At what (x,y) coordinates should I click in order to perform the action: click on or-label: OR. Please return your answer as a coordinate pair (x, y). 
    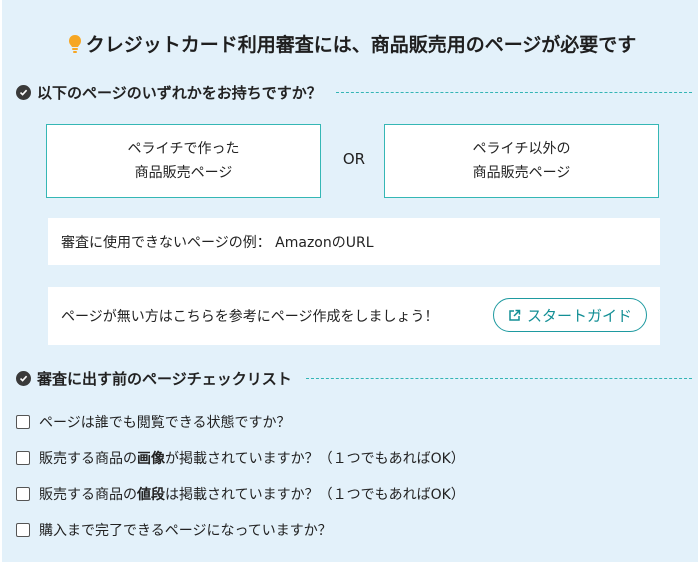
    Looking at the image, I should click on (354, 159).